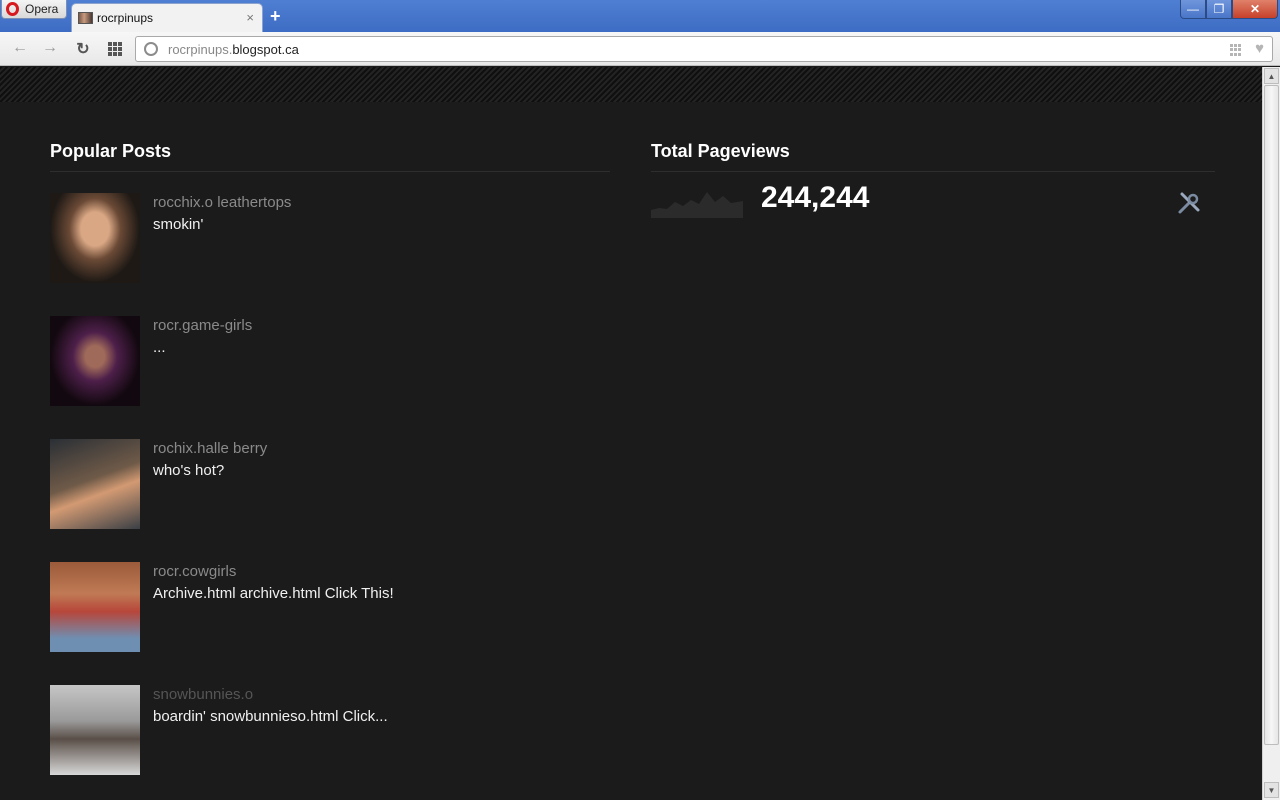  I want to click on popular-posts-divider, so click(330, 171).